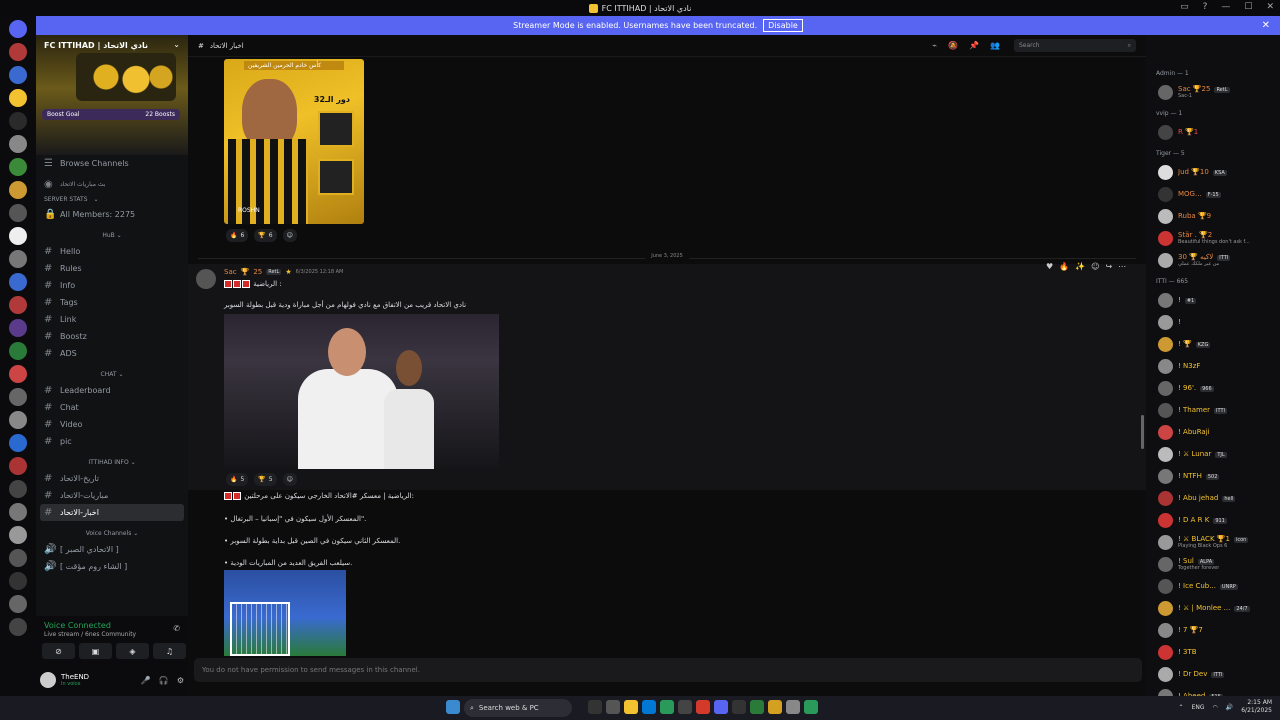 Image resolution: width=1280 pixels, height=720 pixels. What do you see at coordinates (112, 285) in the screenshot?
I see `channel-item: # Info` at bounding box center [112, 285].